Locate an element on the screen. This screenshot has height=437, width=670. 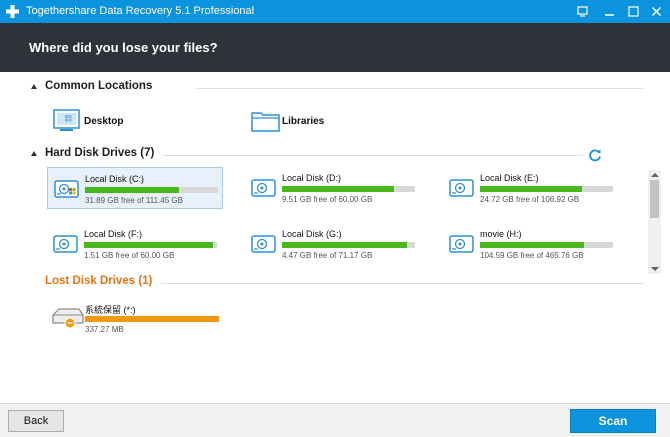
drive-name: 系統保留 (*:) is located at coordinates (110, 310).